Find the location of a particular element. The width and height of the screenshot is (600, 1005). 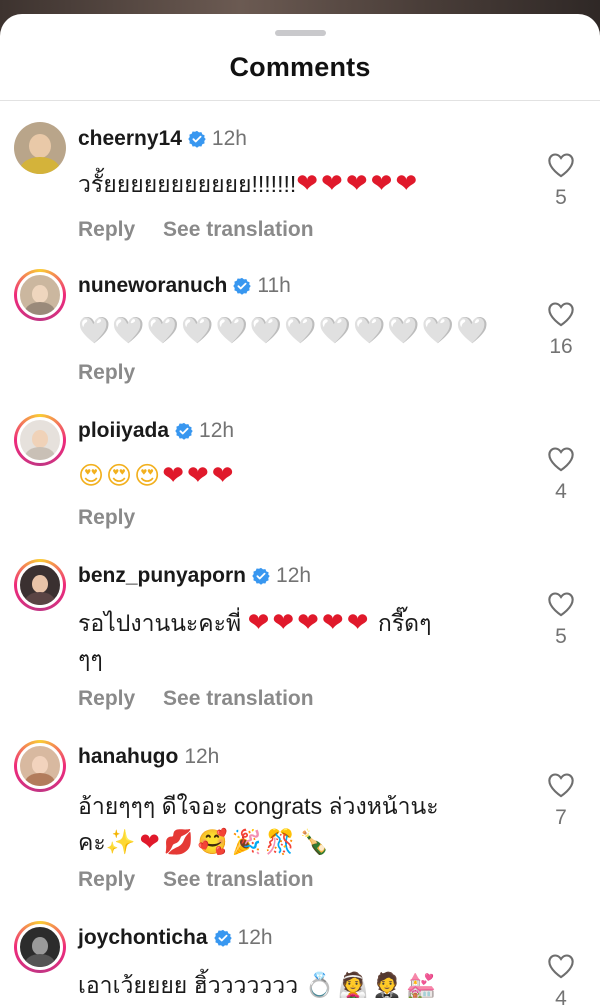

comment-text: เอาเว้ยยยย ฮิ้ววววววว 💍👰🤵💒 is located at coordinates (303, 985).